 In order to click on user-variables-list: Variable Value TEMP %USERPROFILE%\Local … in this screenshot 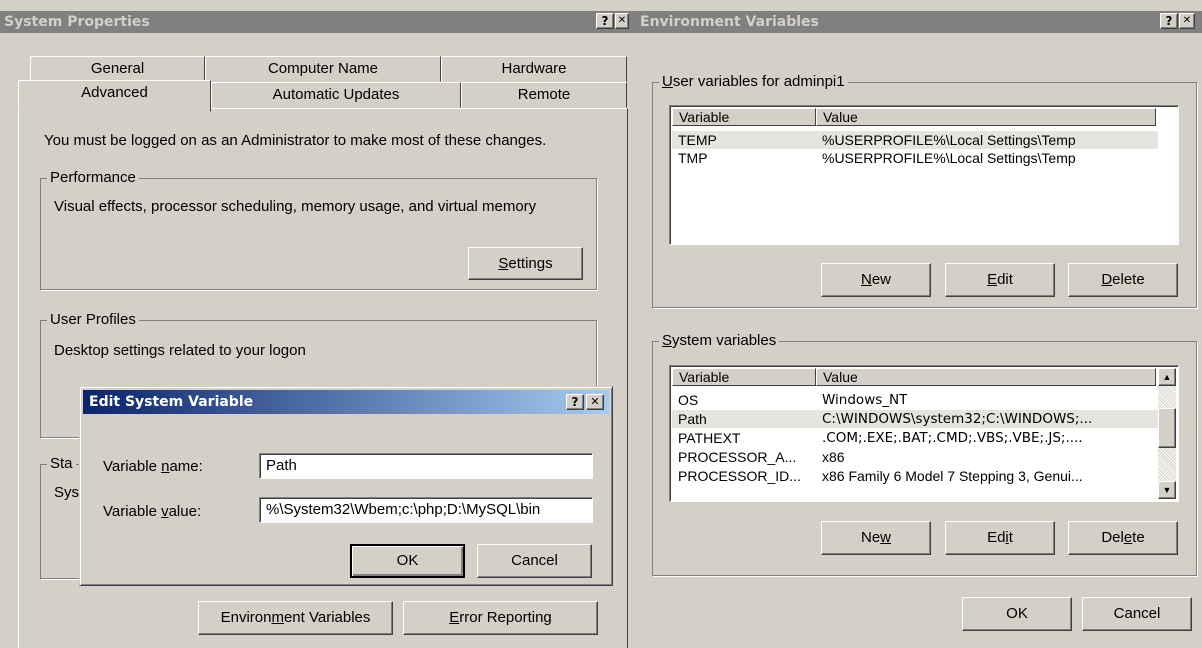, I will do `click(924, 175)`.